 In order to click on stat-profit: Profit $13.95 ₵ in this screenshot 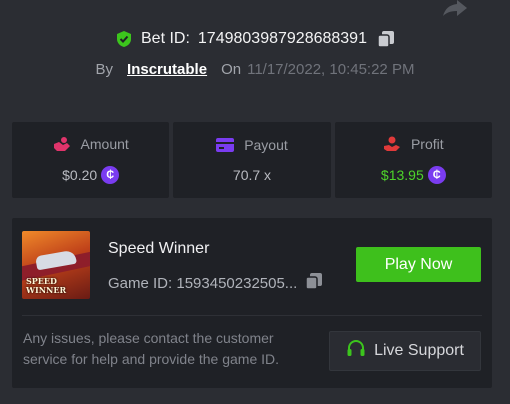, I will do `click(413, 160)`.